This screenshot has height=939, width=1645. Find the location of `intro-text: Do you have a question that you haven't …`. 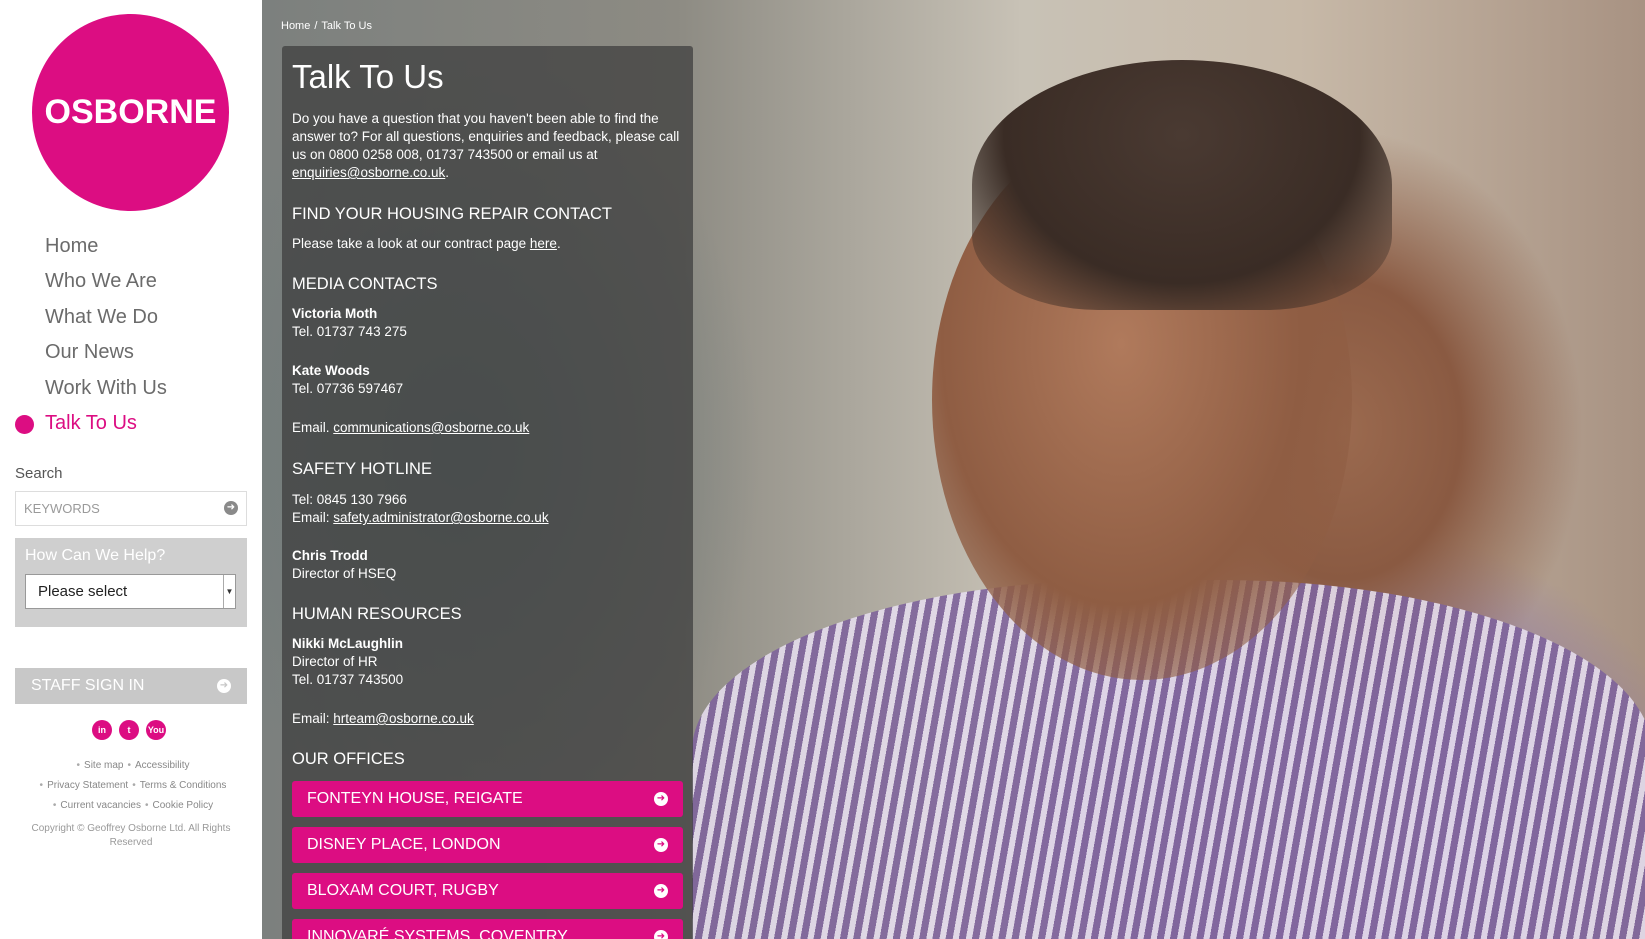

intro-text: Do you have a question that you haven't … is located at coordinates (486, 136).